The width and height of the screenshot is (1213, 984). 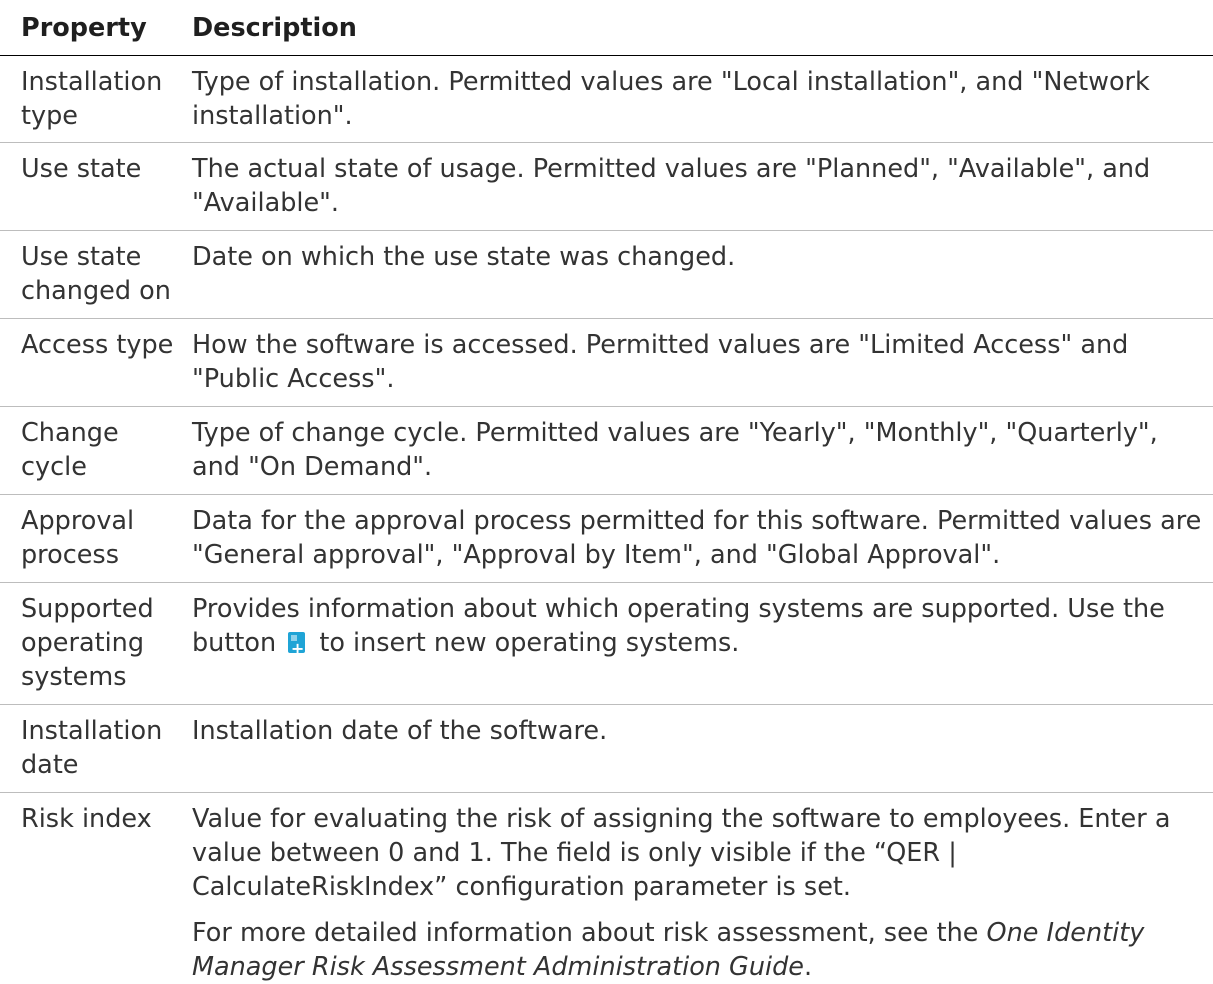 I want to click on property-description: Installation date of the software., so click(x=400, y=731).